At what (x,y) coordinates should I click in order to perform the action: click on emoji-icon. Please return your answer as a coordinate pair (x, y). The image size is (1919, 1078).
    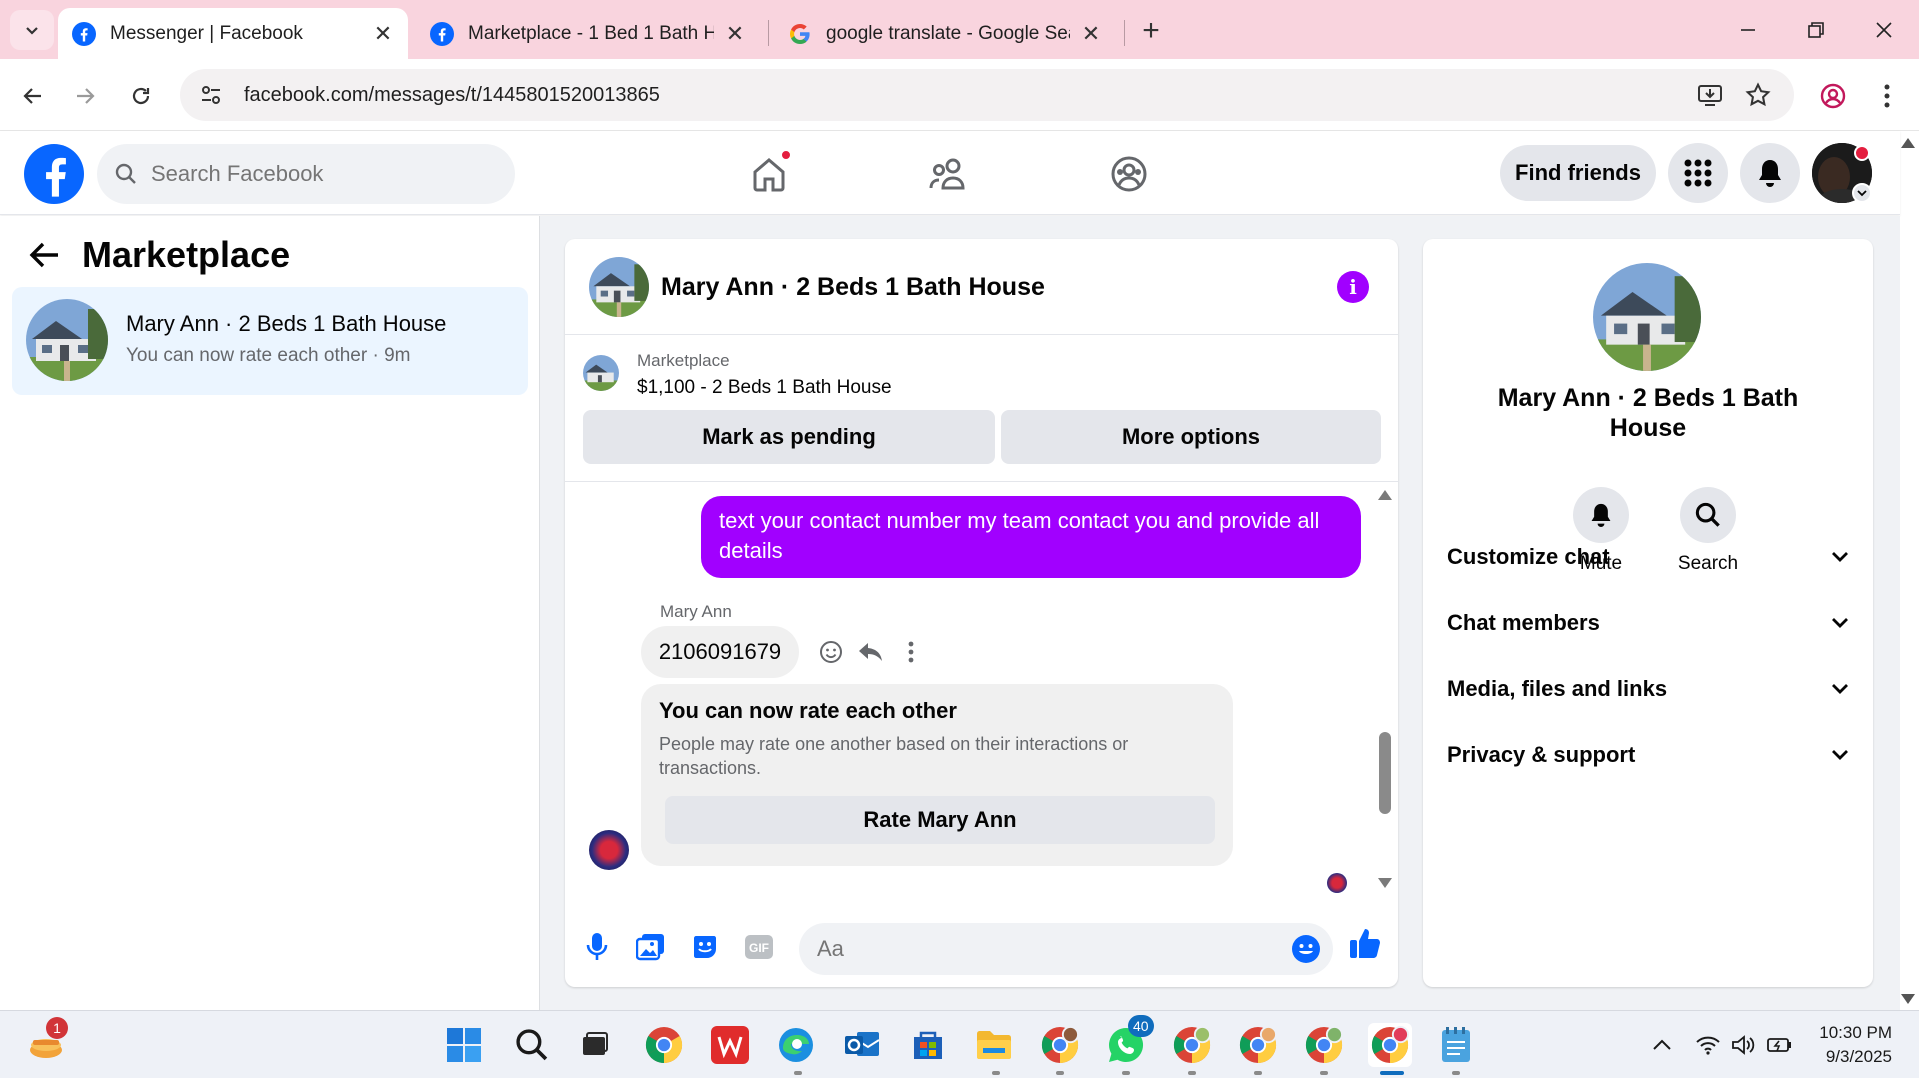
    Looking at the image, I should click on (1306, 949).